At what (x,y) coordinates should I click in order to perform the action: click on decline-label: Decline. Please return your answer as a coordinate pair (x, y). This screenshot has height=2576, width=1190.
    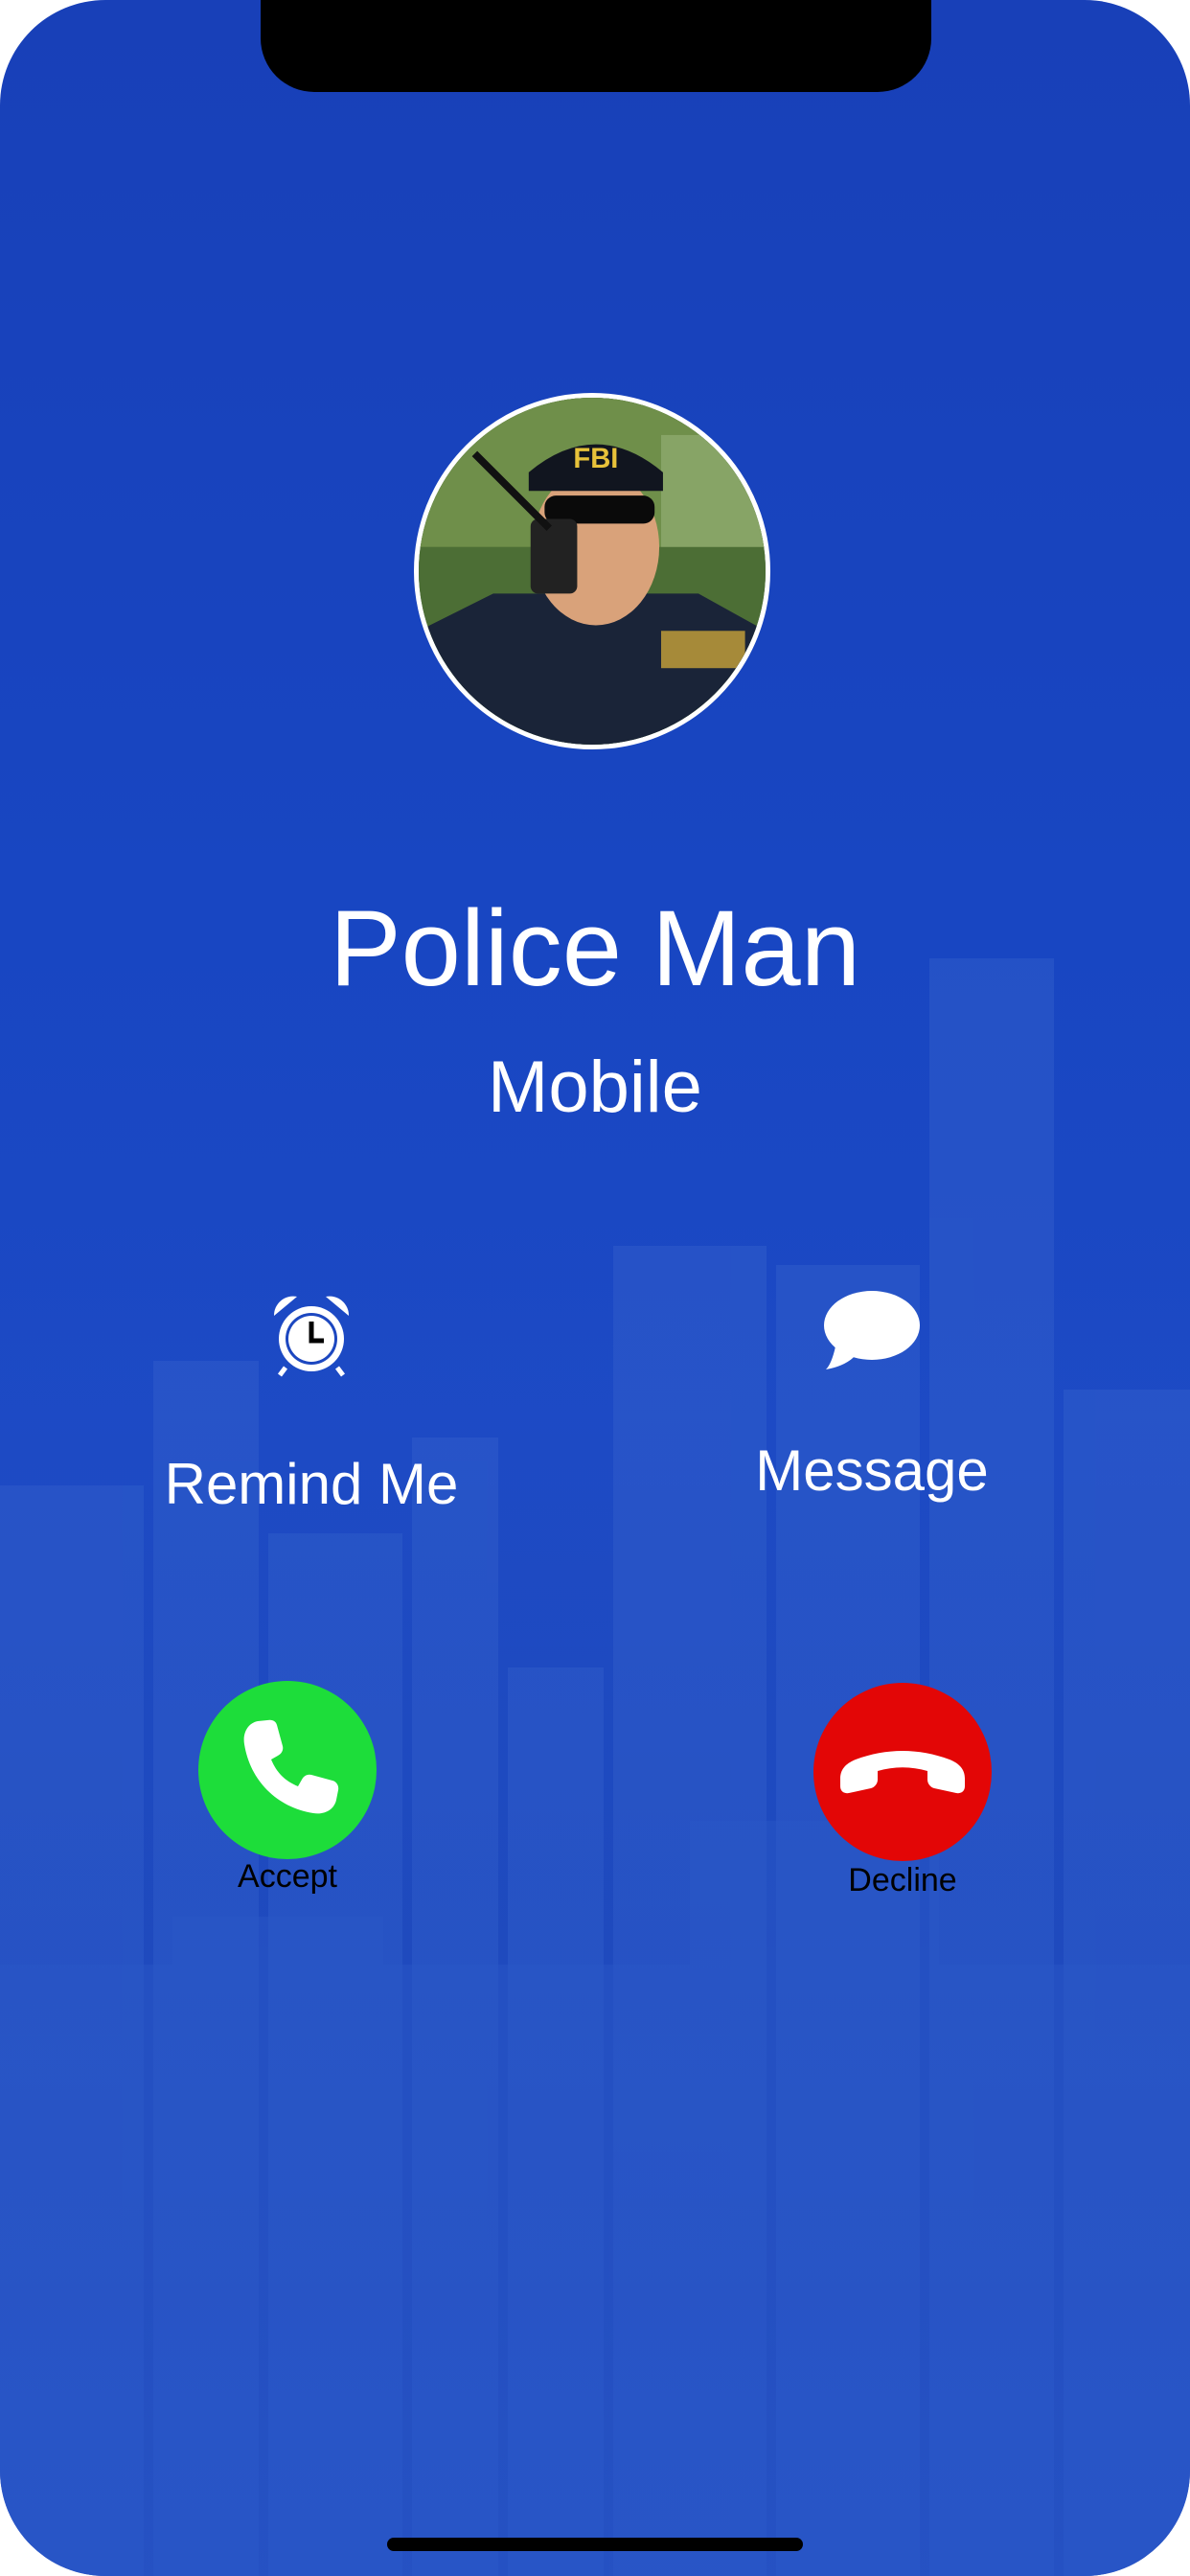
    Looking at the image, I should click on (903, 1880).